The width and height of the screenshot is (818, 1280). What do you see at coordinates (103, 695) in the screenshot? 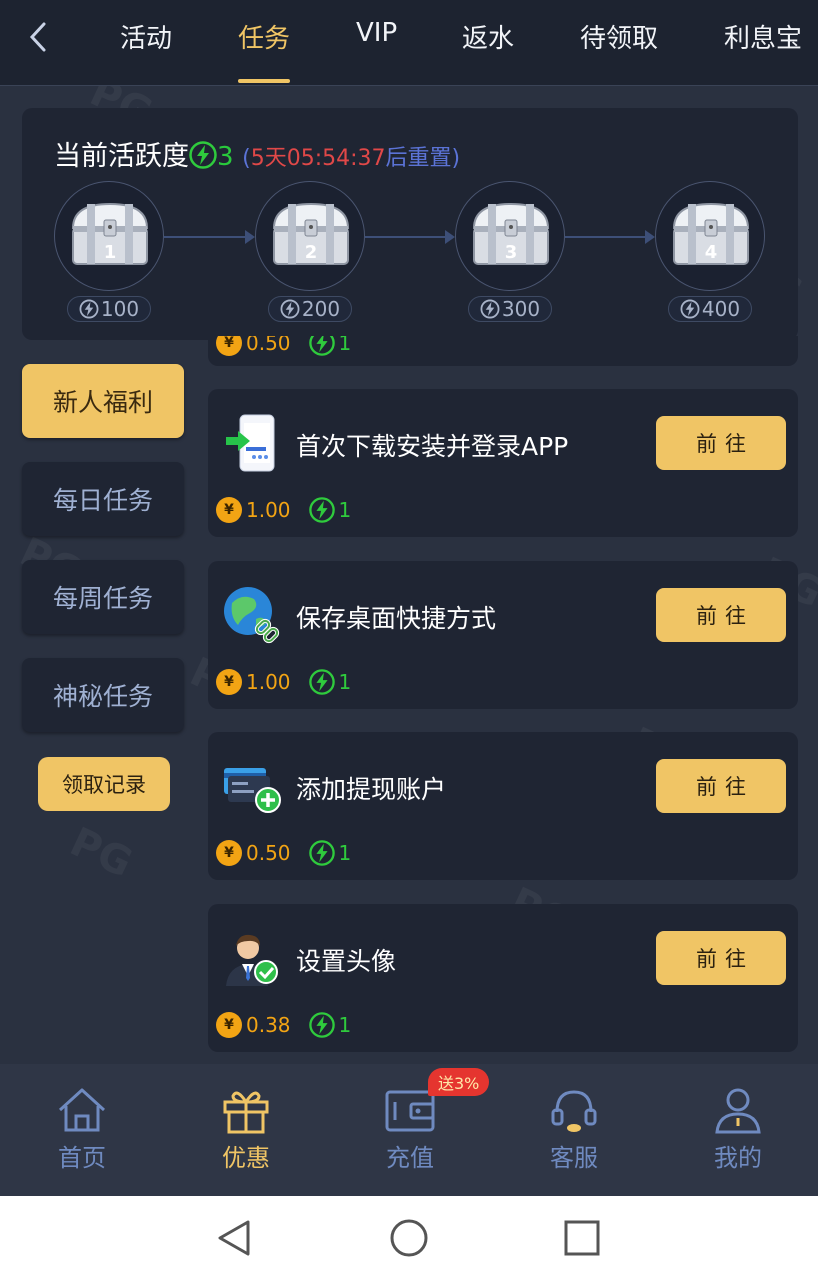
I see `sidebar-item-mystery: 神秘任务` at bounding box center [103, 695].